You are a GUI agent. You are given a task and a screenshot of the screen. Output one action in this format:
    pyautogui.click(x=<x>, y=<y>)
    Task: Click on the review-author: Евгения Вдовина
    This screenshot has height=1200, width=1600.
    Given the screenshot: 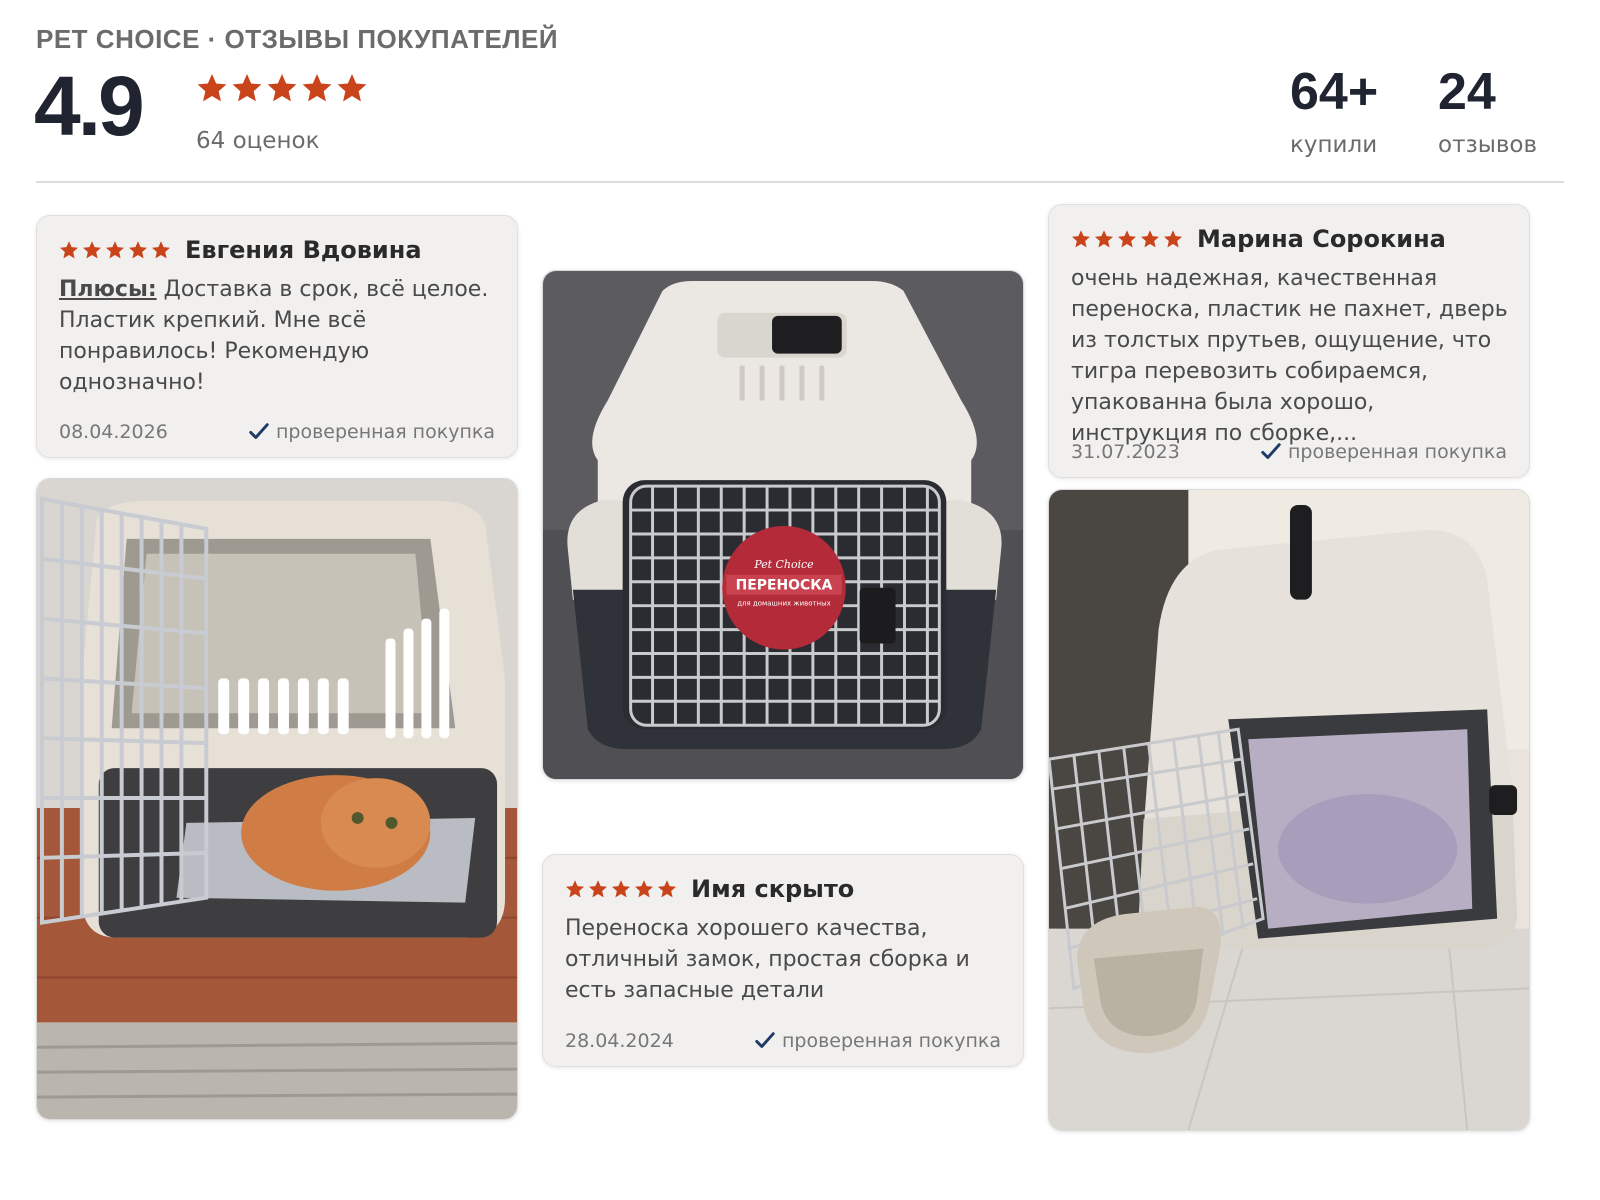 What is the action you would take?
    pyautogui.click(x=303, y=250)
    